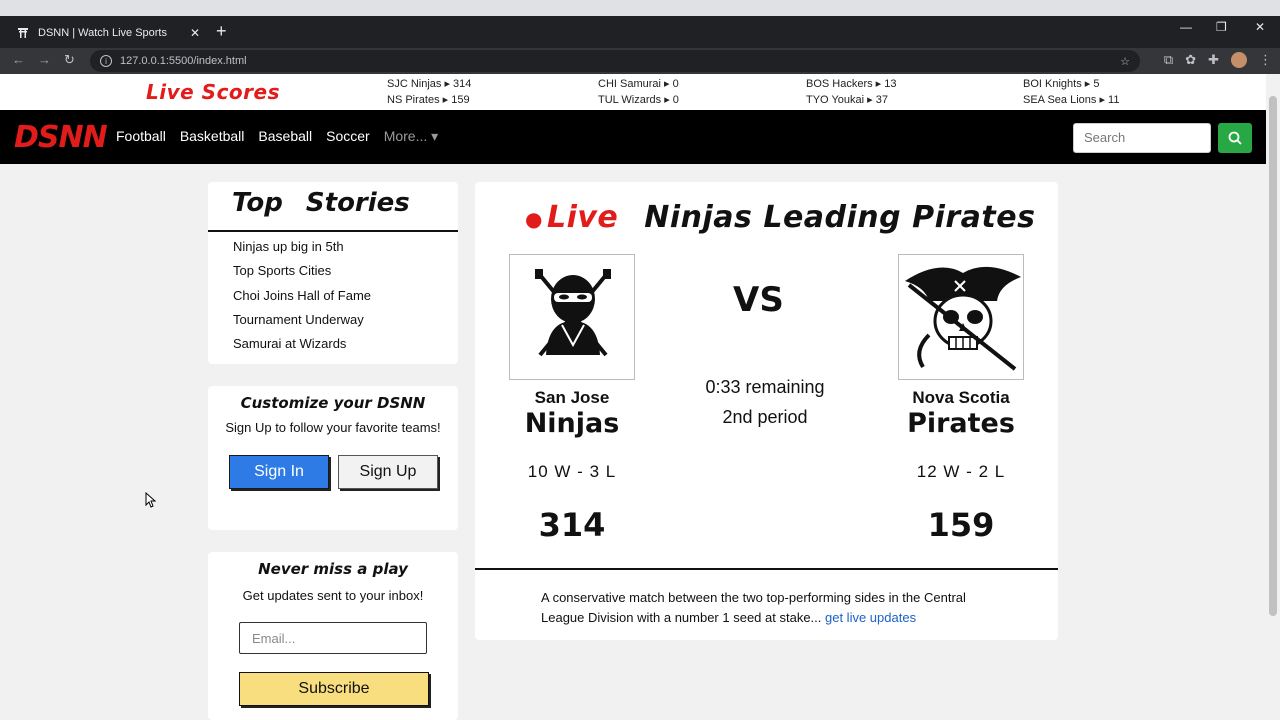  Describe the element at coordinates (213, 92) in the screenshot. I see `live-scores-title: Live Scores` at that location.